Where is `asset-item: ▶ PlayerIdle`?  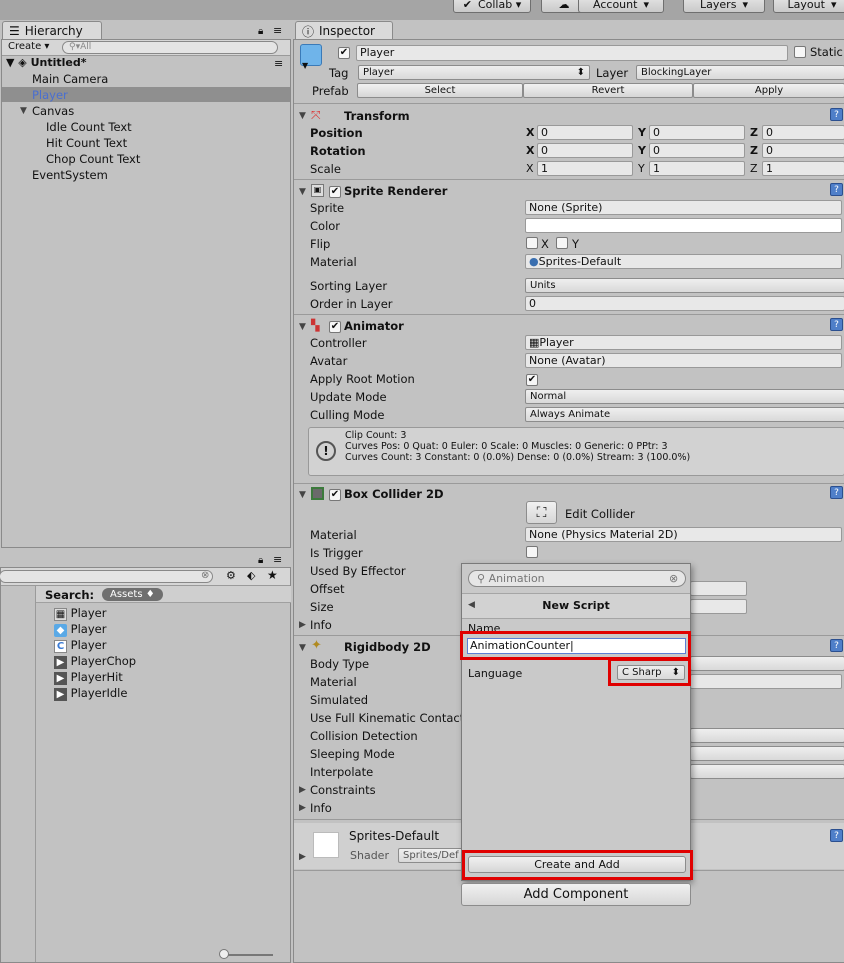 asset-item: ▶ PlayerIdle is located at coordinates (90, 693).